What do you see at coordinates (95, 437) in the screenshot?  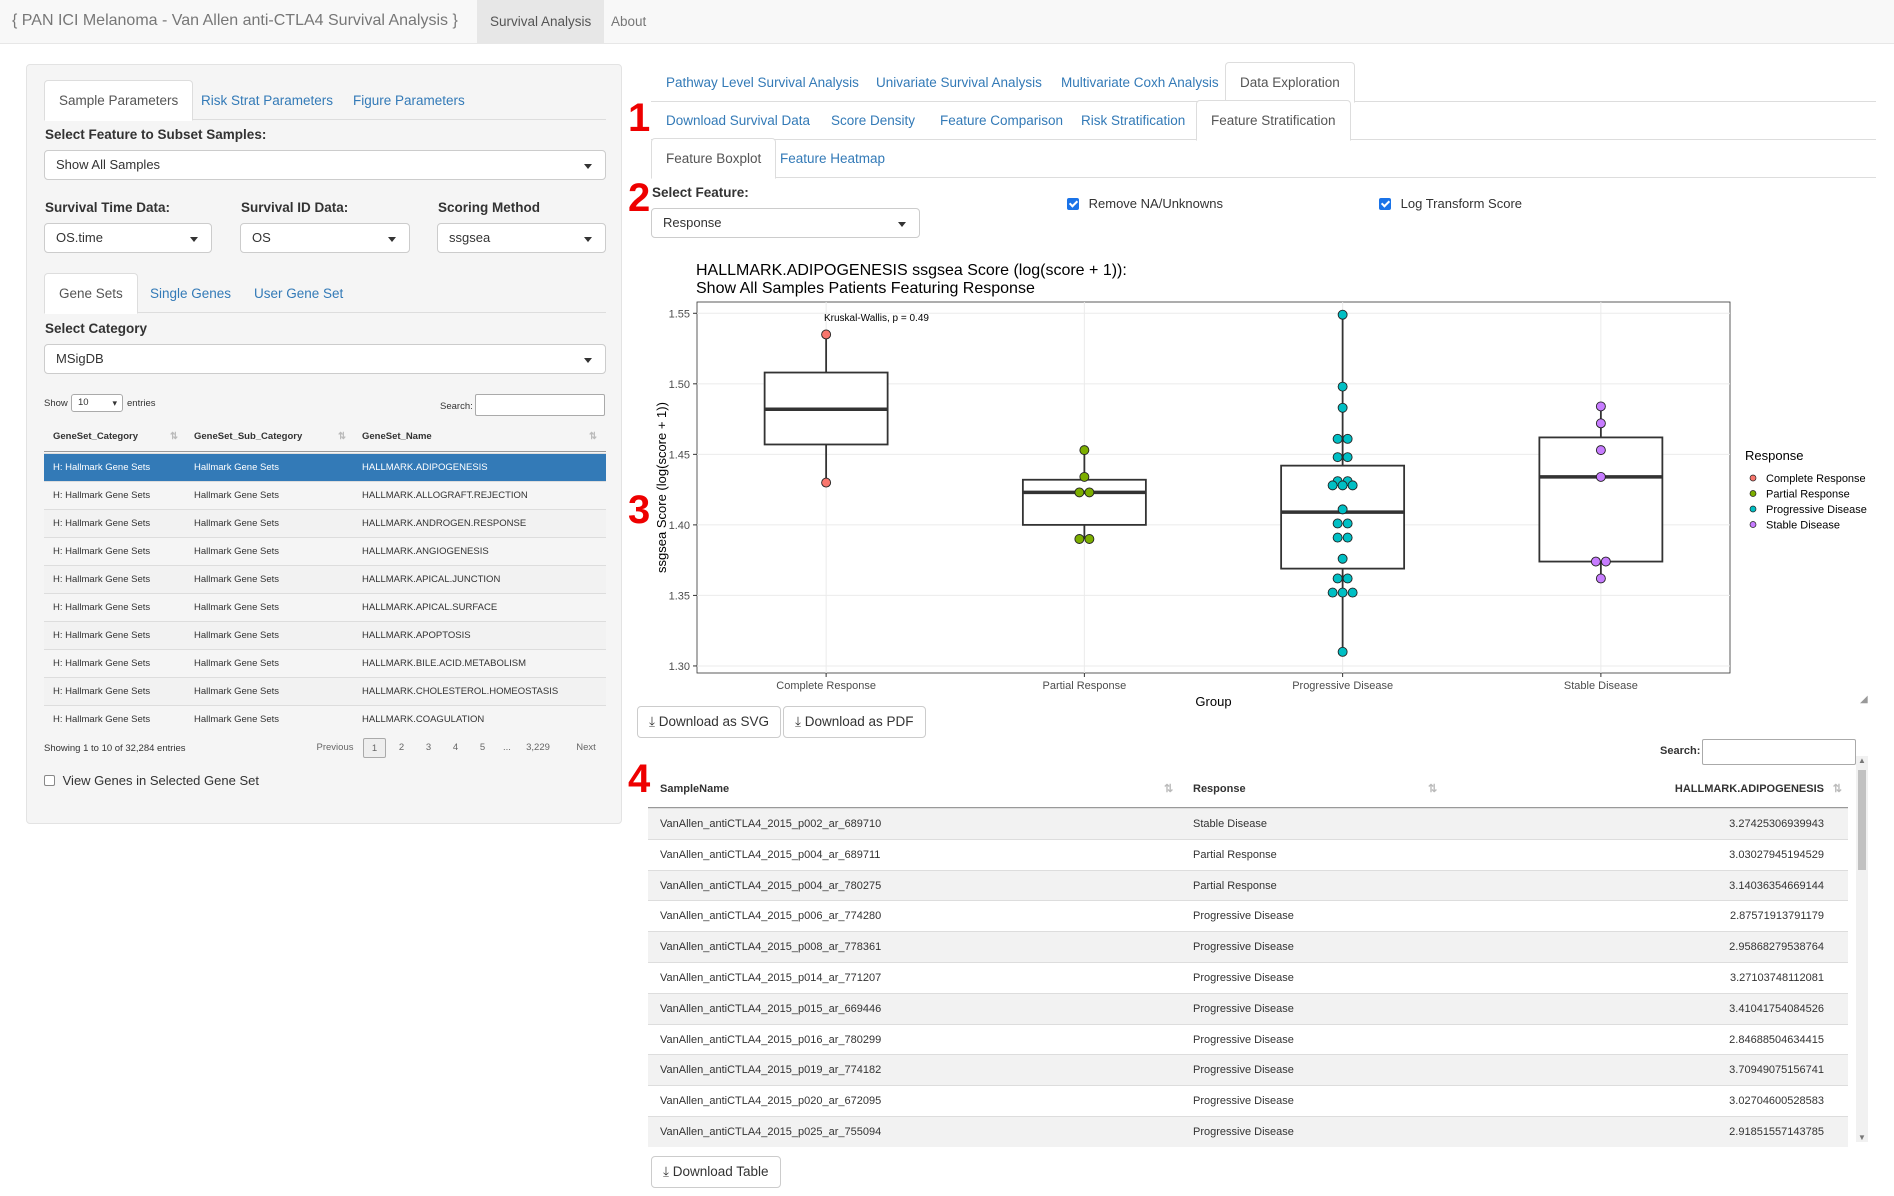 I see `col-geneset-category: GeneSet_Category` at bounding box center [95, 437].